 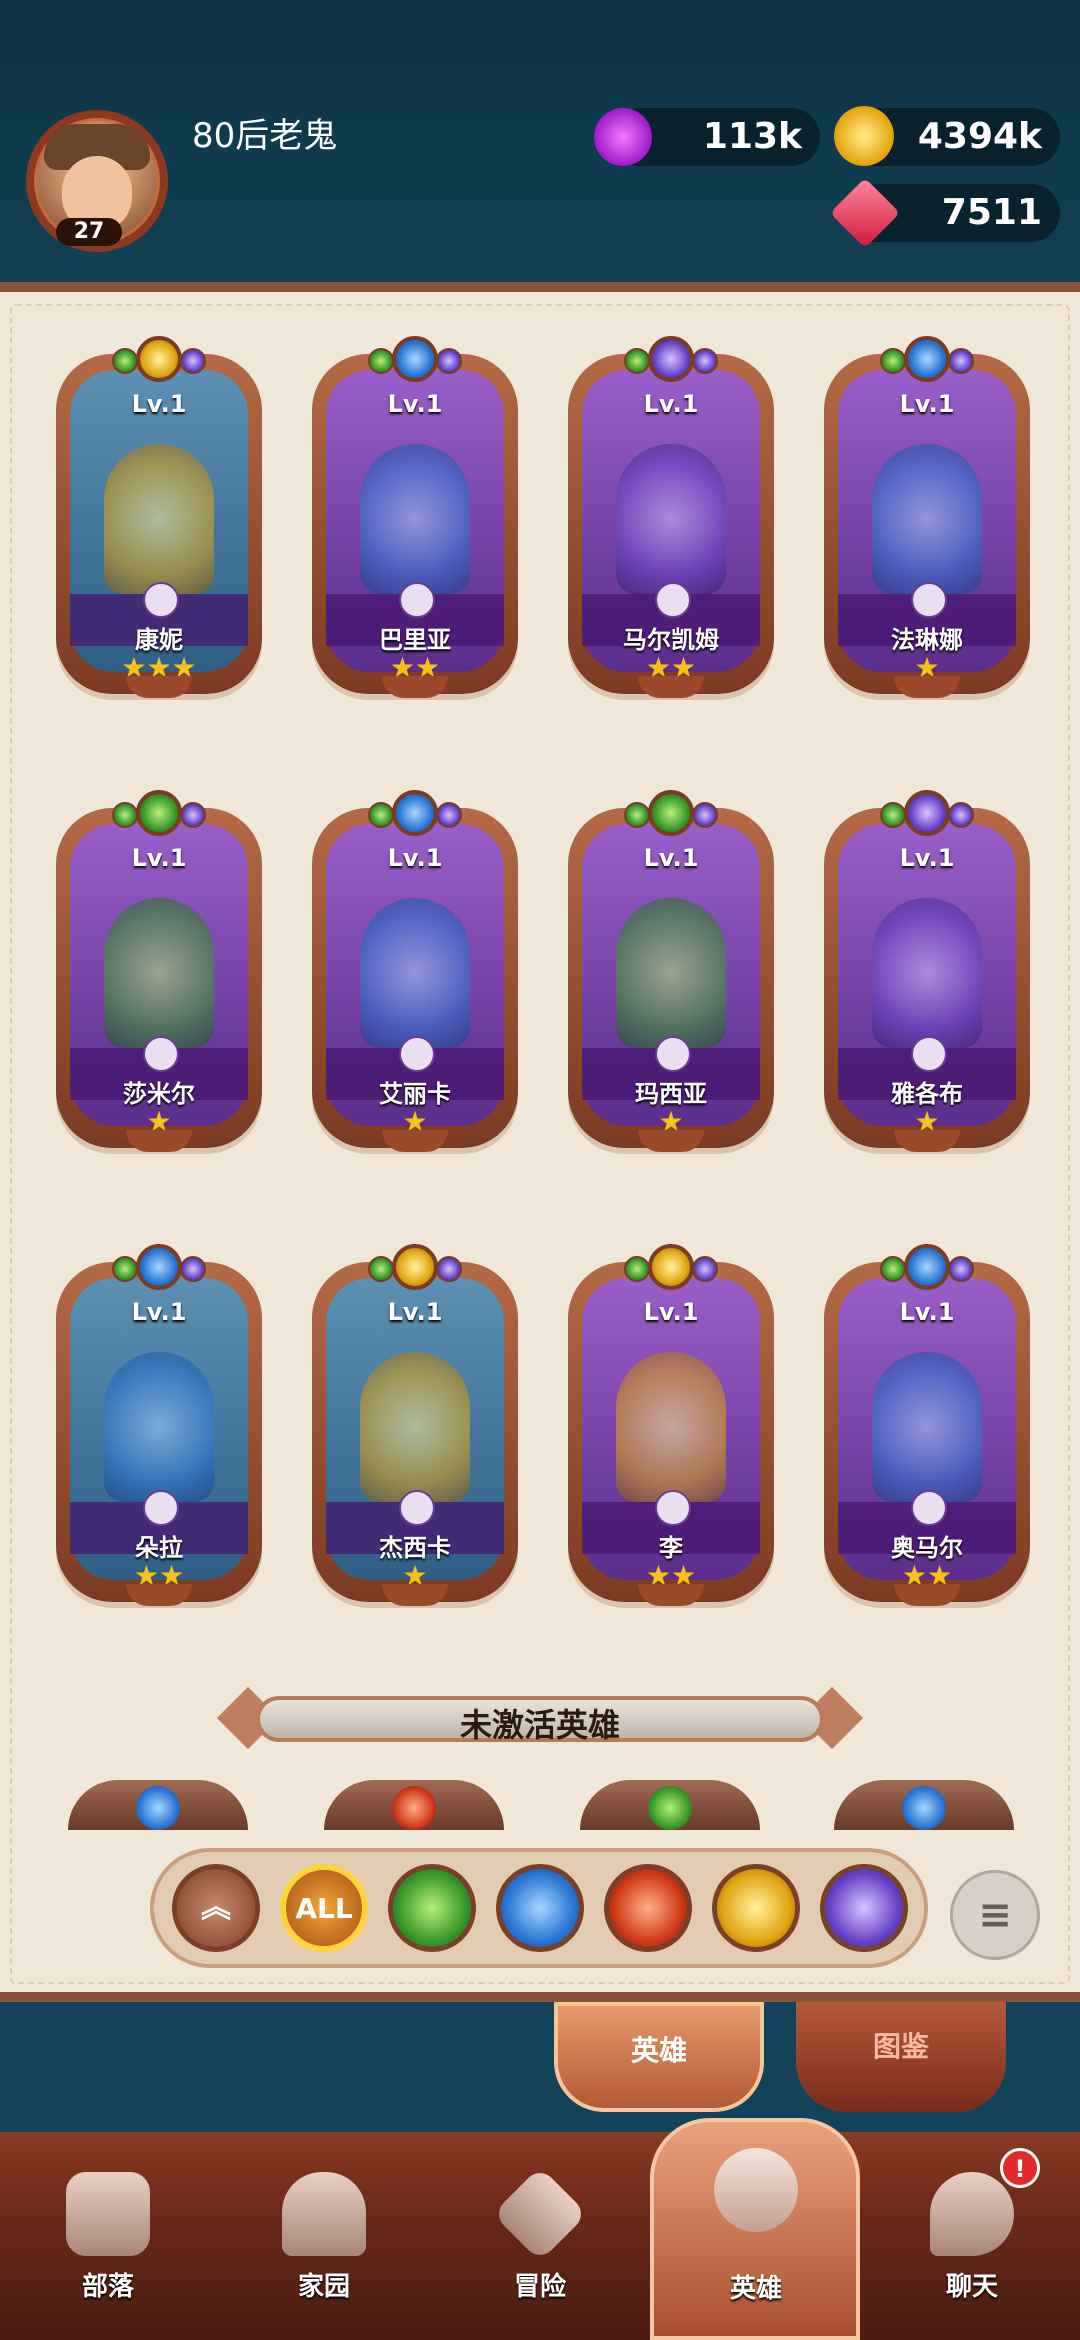 What do you see at coordinates (265, 136) in the screenshot?
I see `player-name: 80后老鬼` at bounding box center [265, 136].